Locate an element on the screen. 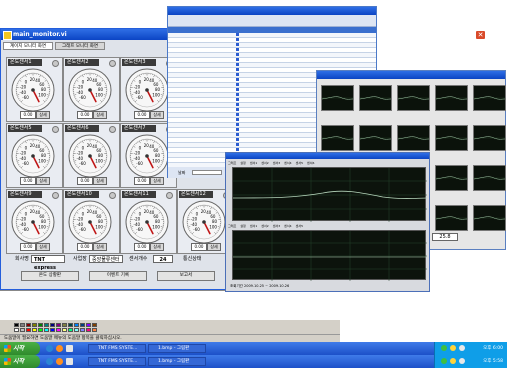 This screenshot has height=368, width=507. company-value: TNT express is located at coordinates (48, 263).